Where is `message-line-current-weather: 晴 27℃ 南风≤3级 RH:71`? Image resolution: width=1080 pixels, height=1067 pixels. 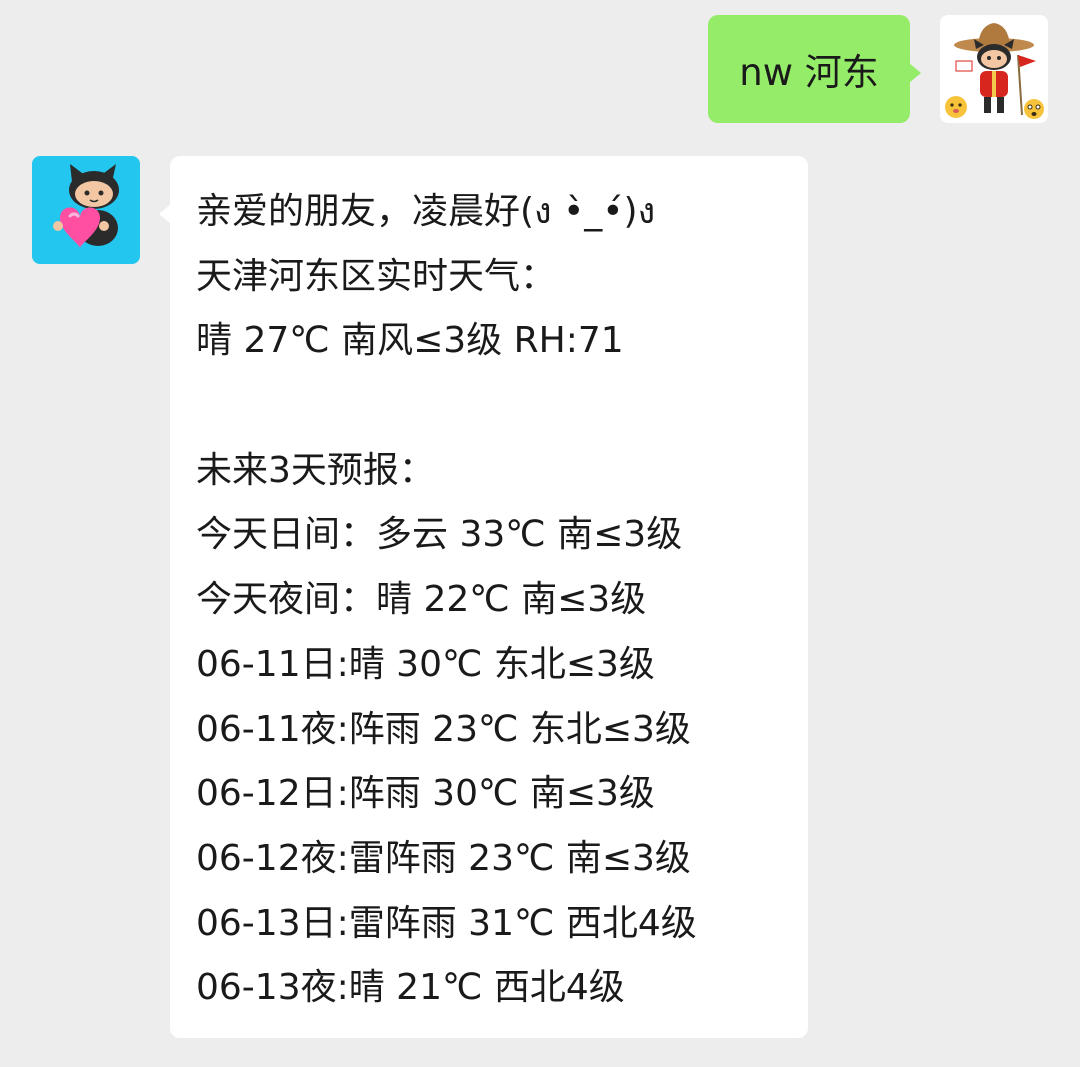
message-line-current-weather: 晴 27℃ 南风≤3级 RH:71 is located at coordinates (410, 341).